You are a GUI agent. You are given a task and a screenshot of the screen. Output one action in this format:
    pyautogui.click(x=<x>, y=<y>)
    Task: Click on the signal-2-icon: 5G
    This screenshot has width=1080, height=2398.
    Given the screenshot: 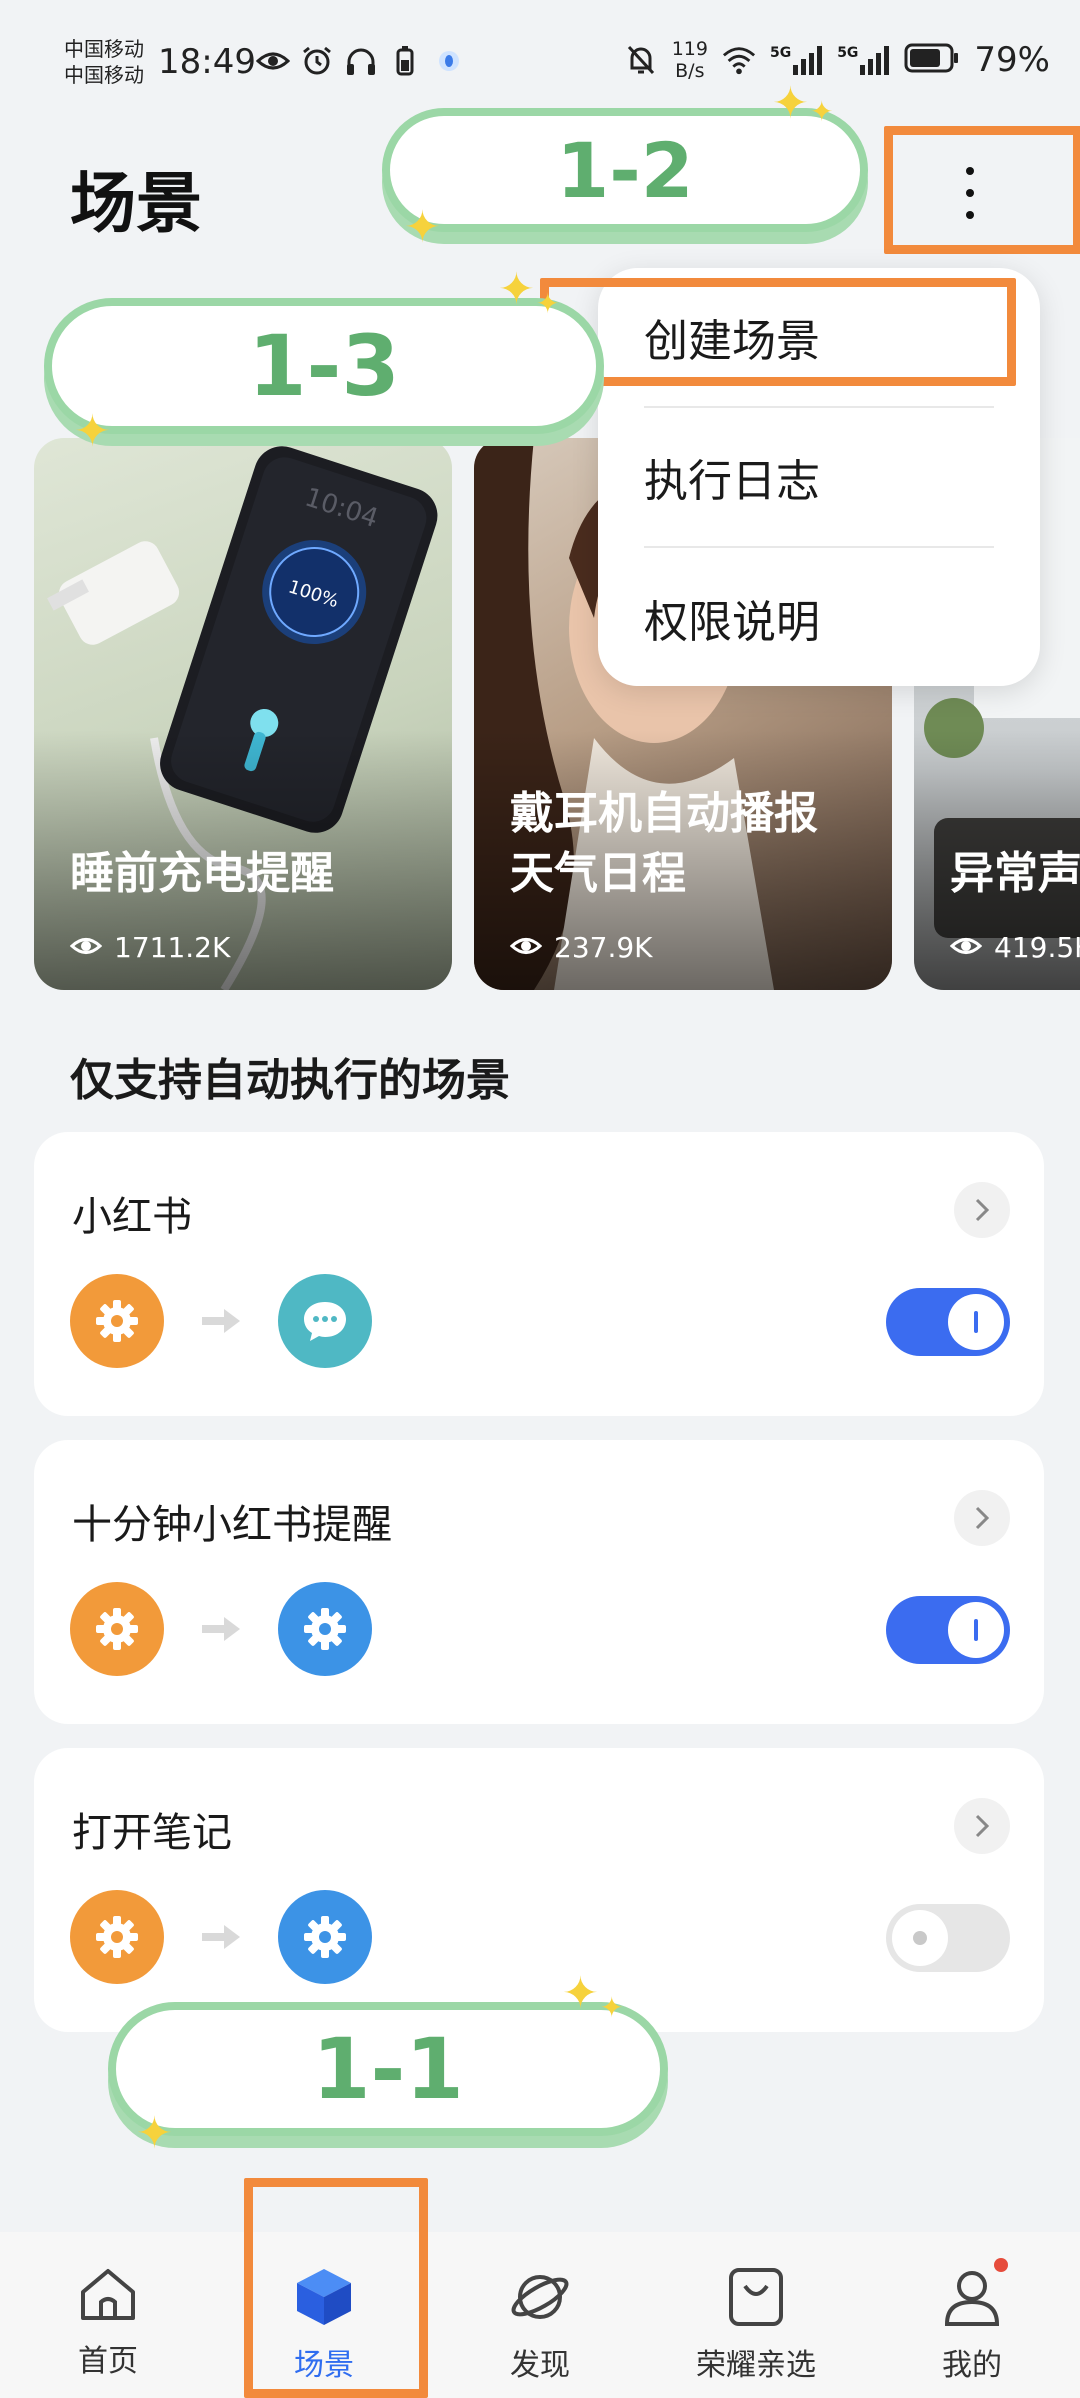 What is the action you would take?
    pyautogui.click(x=863, y=60)
    